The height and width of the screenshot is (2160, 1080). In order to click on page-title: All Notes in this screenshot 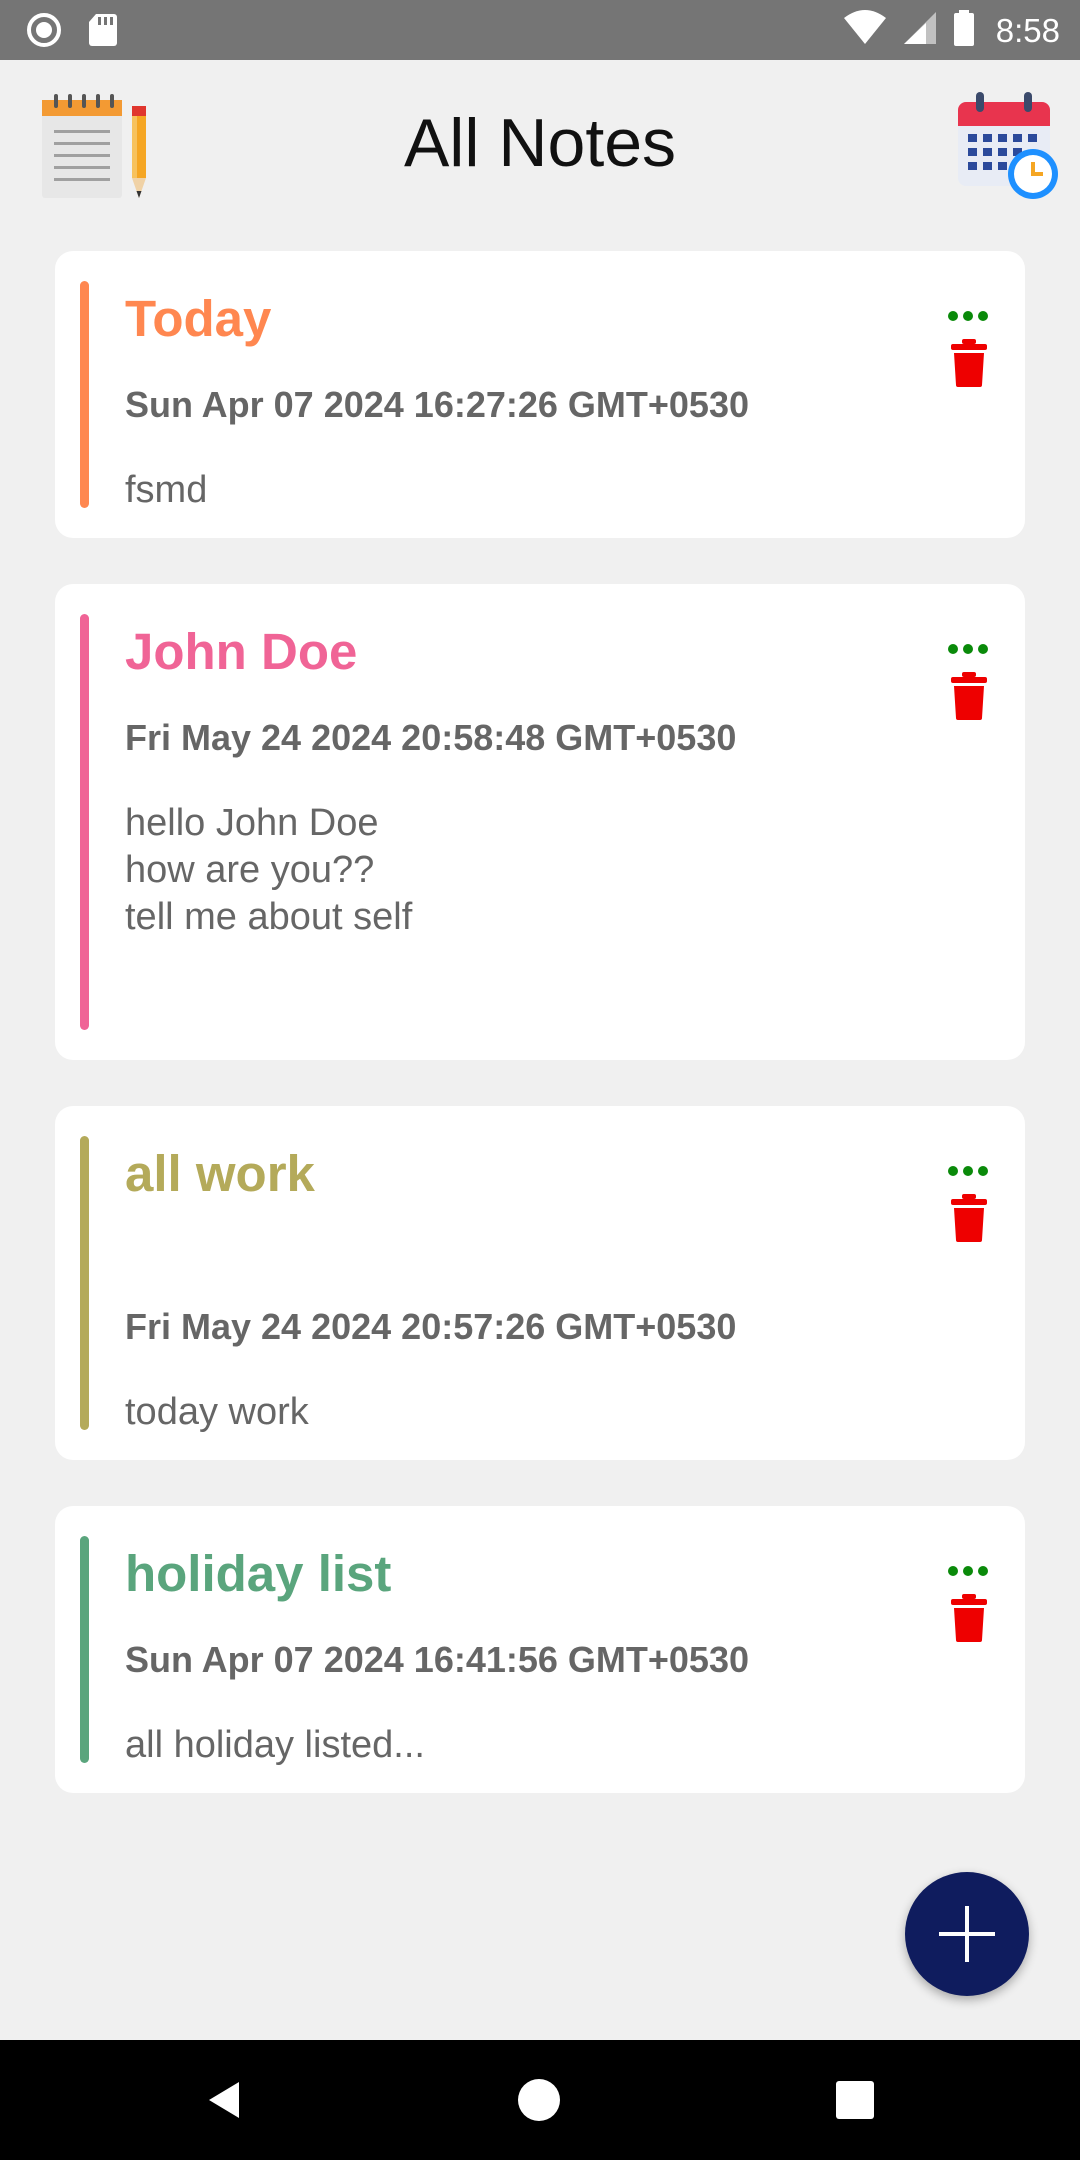, I will do `click(540, 143)`.